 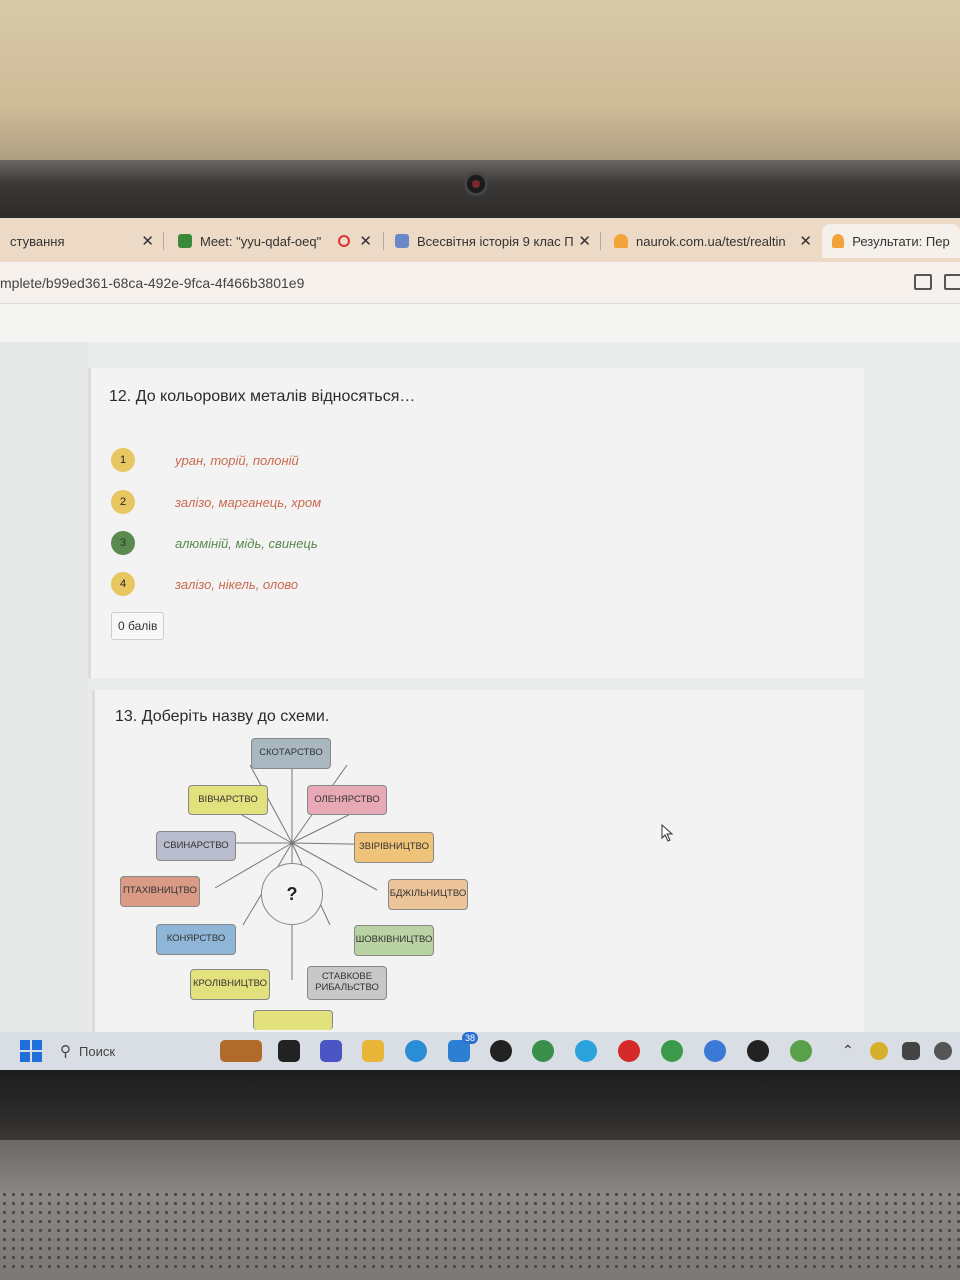 What do you see at coordinates (123, 502) in the screenshot?
I see `option-number-badge: 2` at bounding box center [123, 502].